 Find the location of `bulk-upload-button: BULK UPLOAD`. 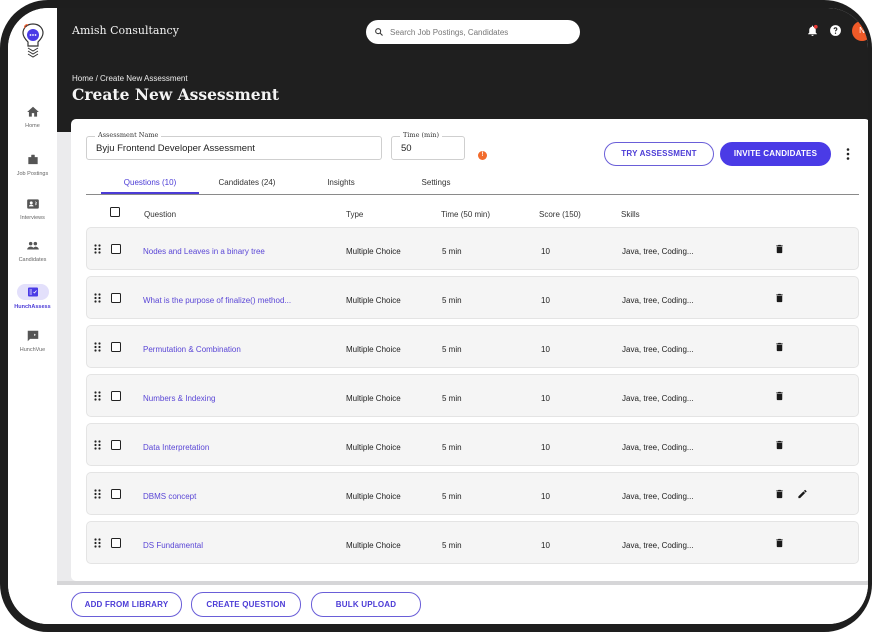

bulk-upload-button: BULK UPLOAD is located at coordinates (366, 604).